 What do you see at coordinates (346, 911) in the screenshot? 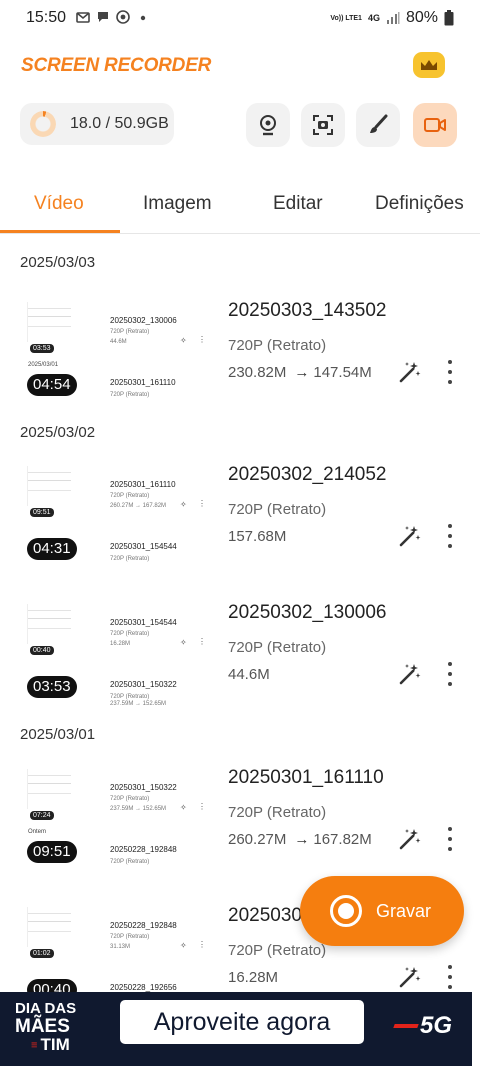
I see `record-icon` at bounding box center [346, 911].